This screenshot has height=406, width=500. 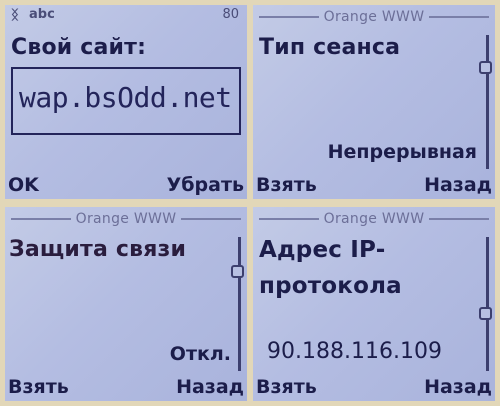 I want to click on setting-title: Защита связи, so click(x=98, y=249).